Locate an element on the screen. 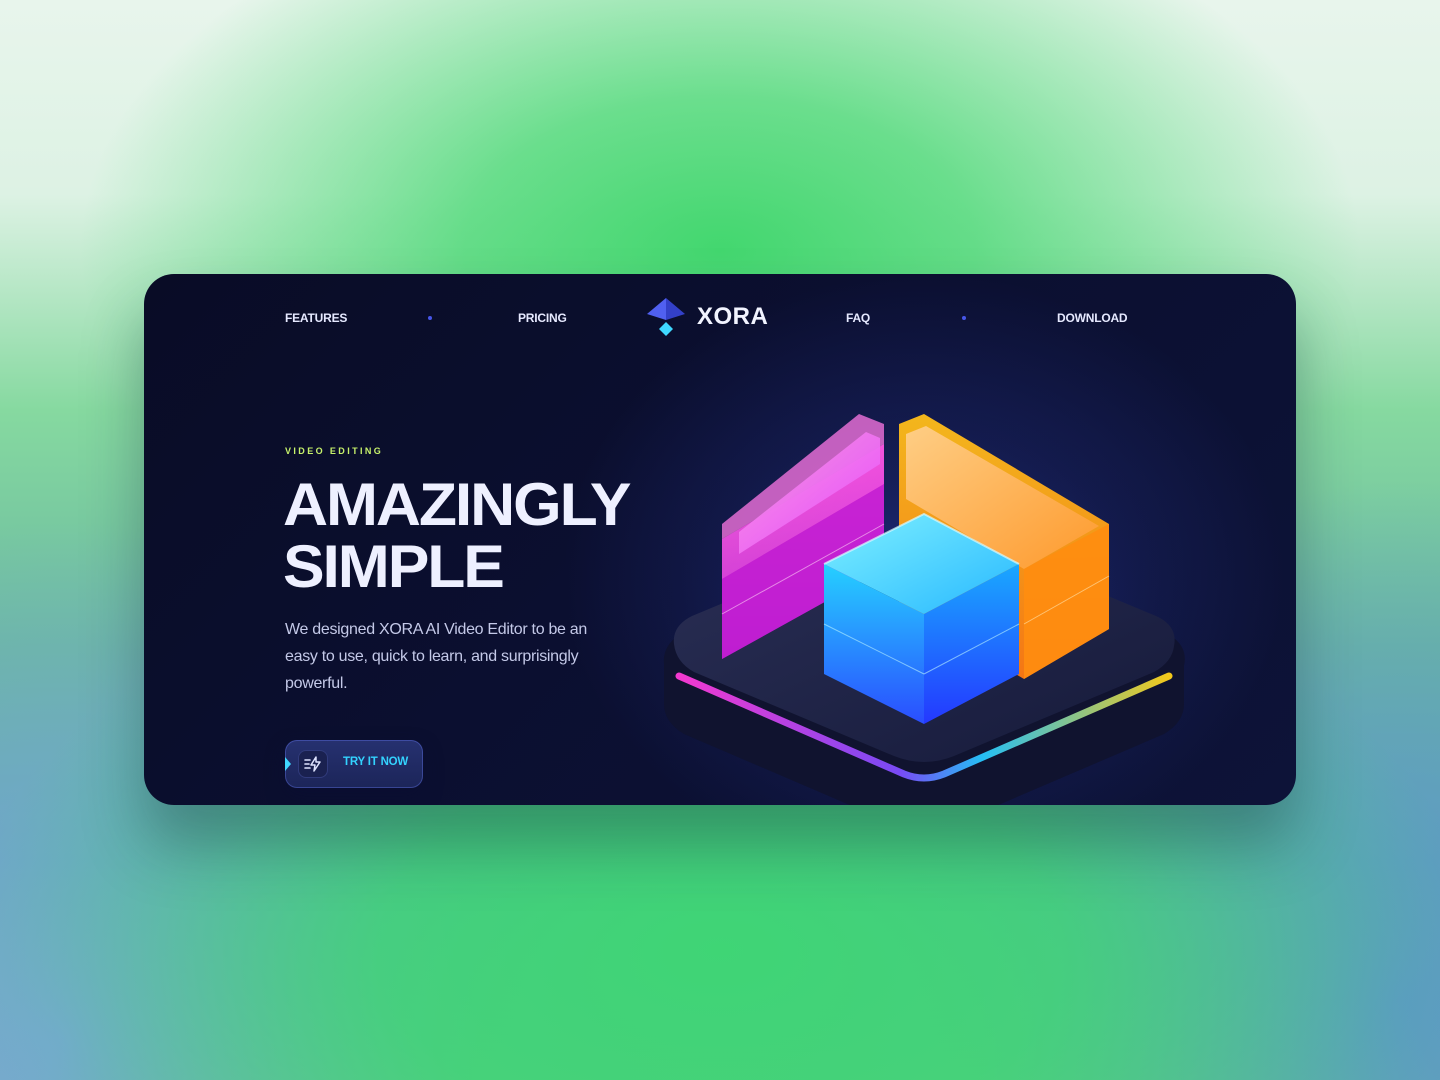 This screenshot has height=1080, width=1440. cta-notch is located at coordinates (288, 764).